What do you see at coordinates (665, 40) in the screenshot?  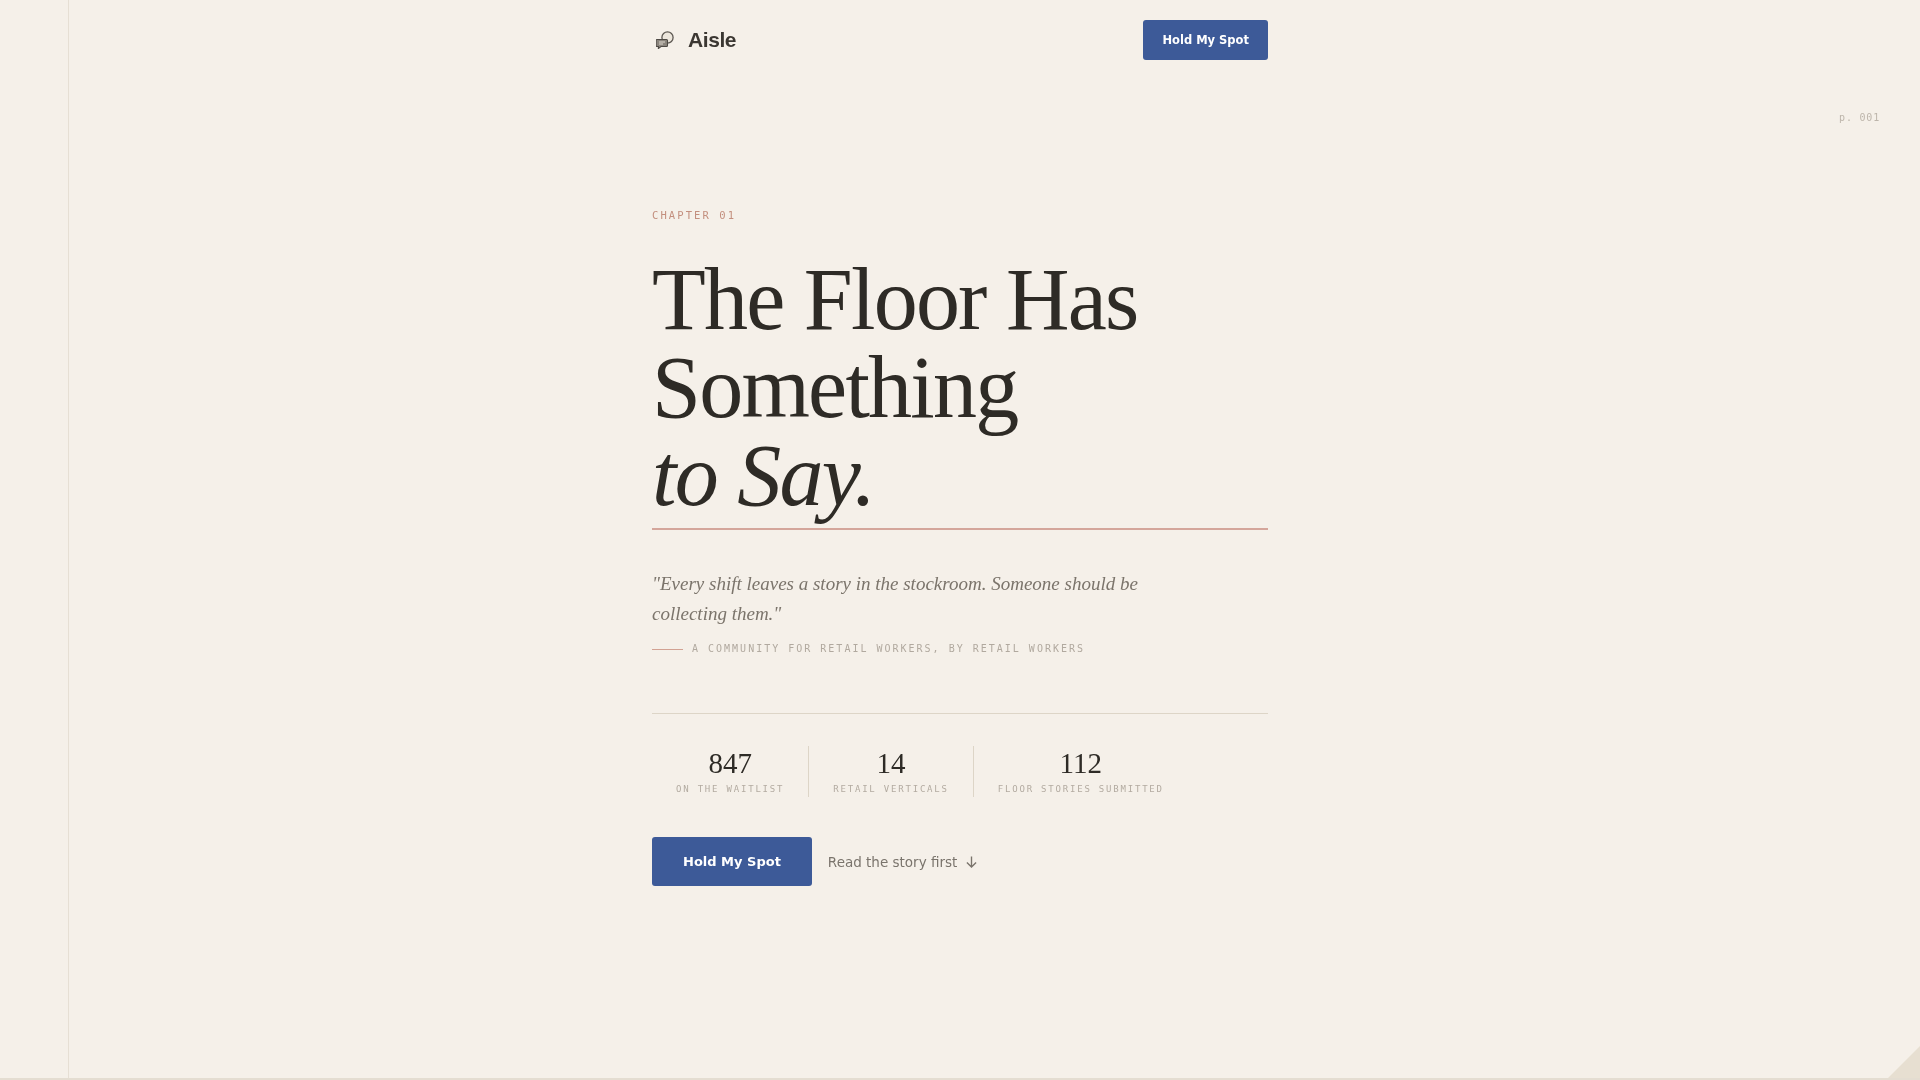 I see `speech-bubbles-icon` at bounding box center [665, 40].